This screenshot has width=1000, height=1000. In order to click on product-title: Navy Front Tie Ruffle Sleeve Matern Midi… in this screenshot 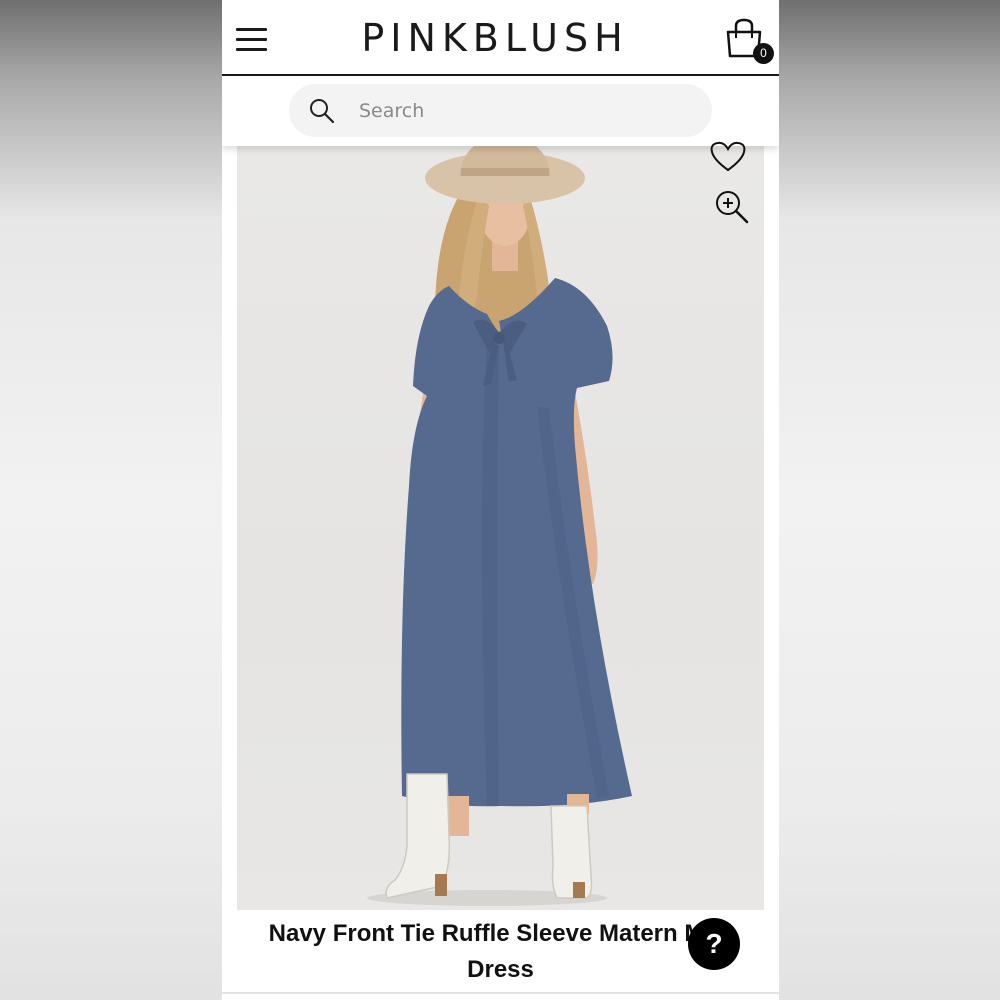, I will do `click(500, 951)`.